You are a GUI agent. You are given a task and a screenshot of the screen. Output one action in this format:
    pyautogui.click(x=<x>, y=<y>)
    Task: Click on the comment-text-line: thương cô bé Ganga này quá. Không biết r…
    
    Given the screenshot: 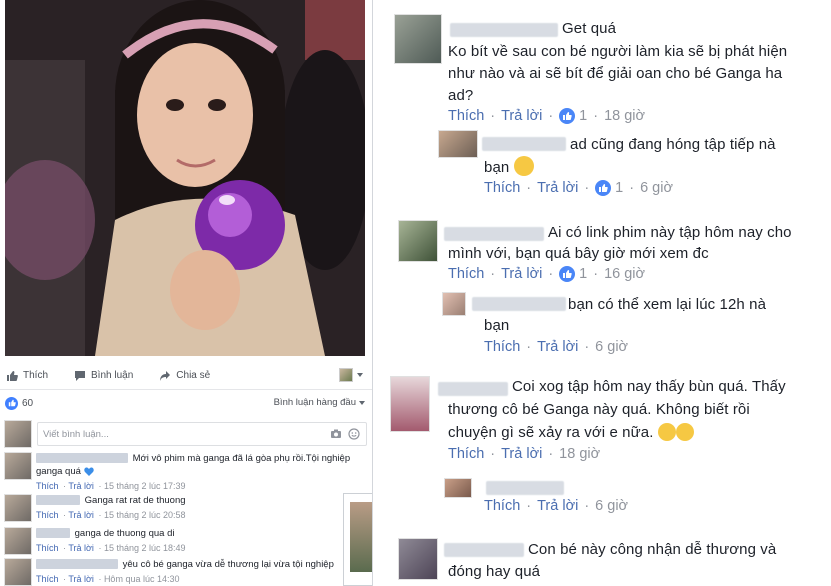 What is the action you would take?
    pyautogui.click(x=599, y=409)
    